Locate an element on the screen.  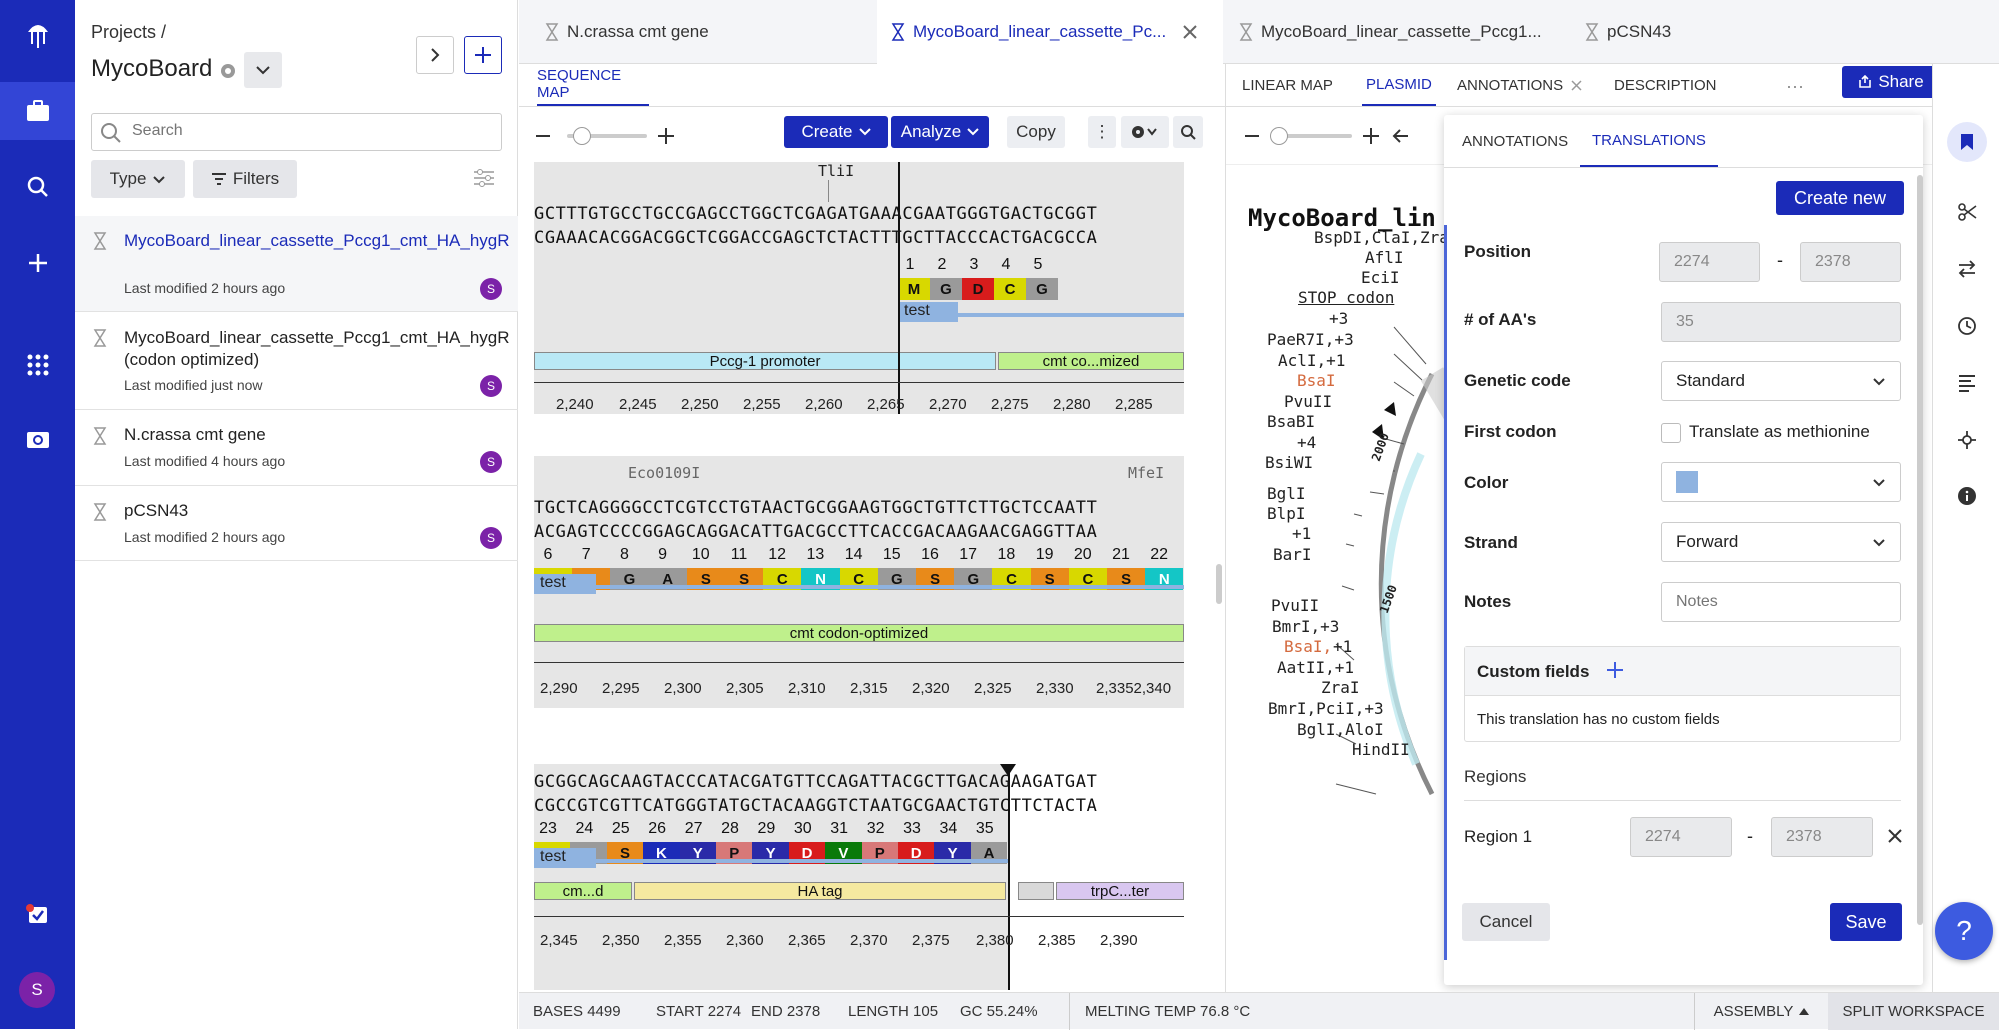
plasmid-feature-label: BsiWI is located at coordinates (1289, 462).